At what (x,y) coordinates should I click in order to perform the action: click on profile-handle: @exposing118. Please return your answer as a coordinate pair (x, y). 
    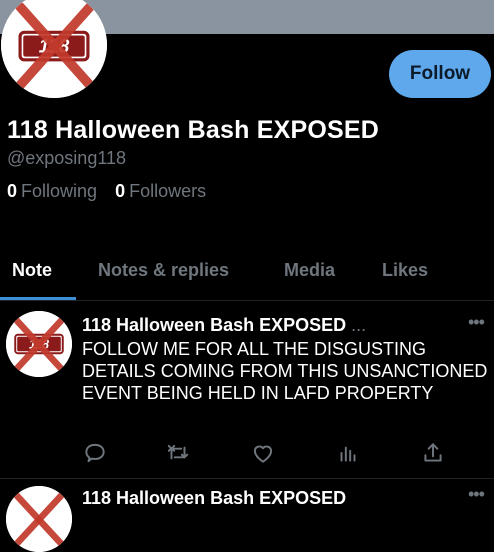
    Looking at the image, I should click on (67, 158).